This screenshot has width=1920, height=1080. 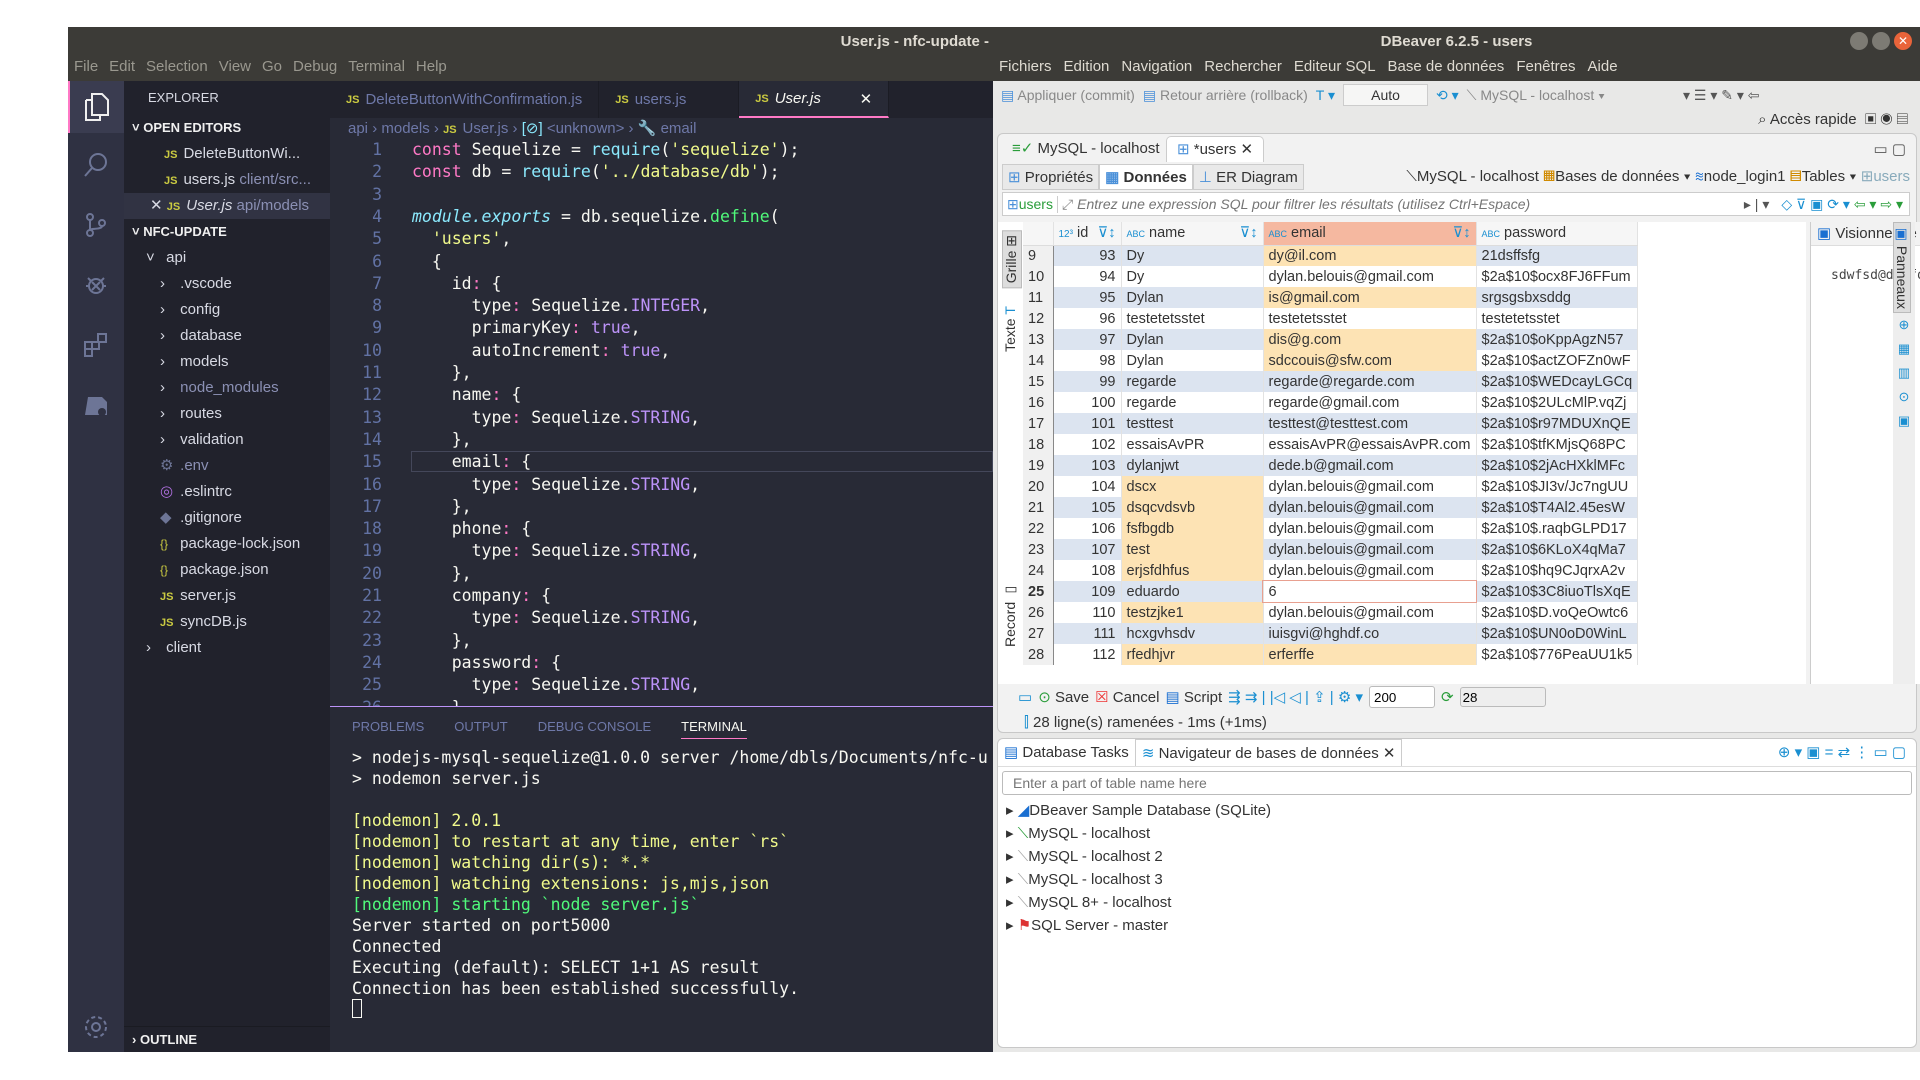 I want to click on crumb-models: models, so click(x=405, y=128).